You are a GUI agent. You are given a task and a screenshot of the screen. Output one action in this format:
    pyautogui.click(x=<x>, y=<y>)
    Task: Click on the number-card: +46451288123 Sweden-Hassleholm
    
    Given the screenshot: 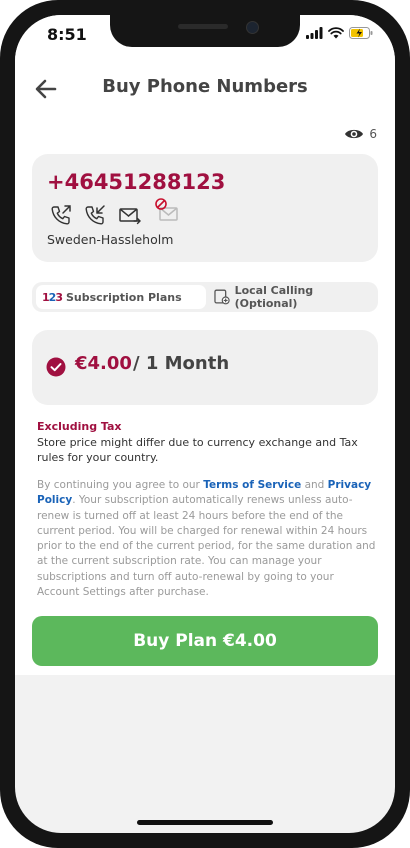 What is the action you would take?
    pyautogui.click(x=205, y=208)
    